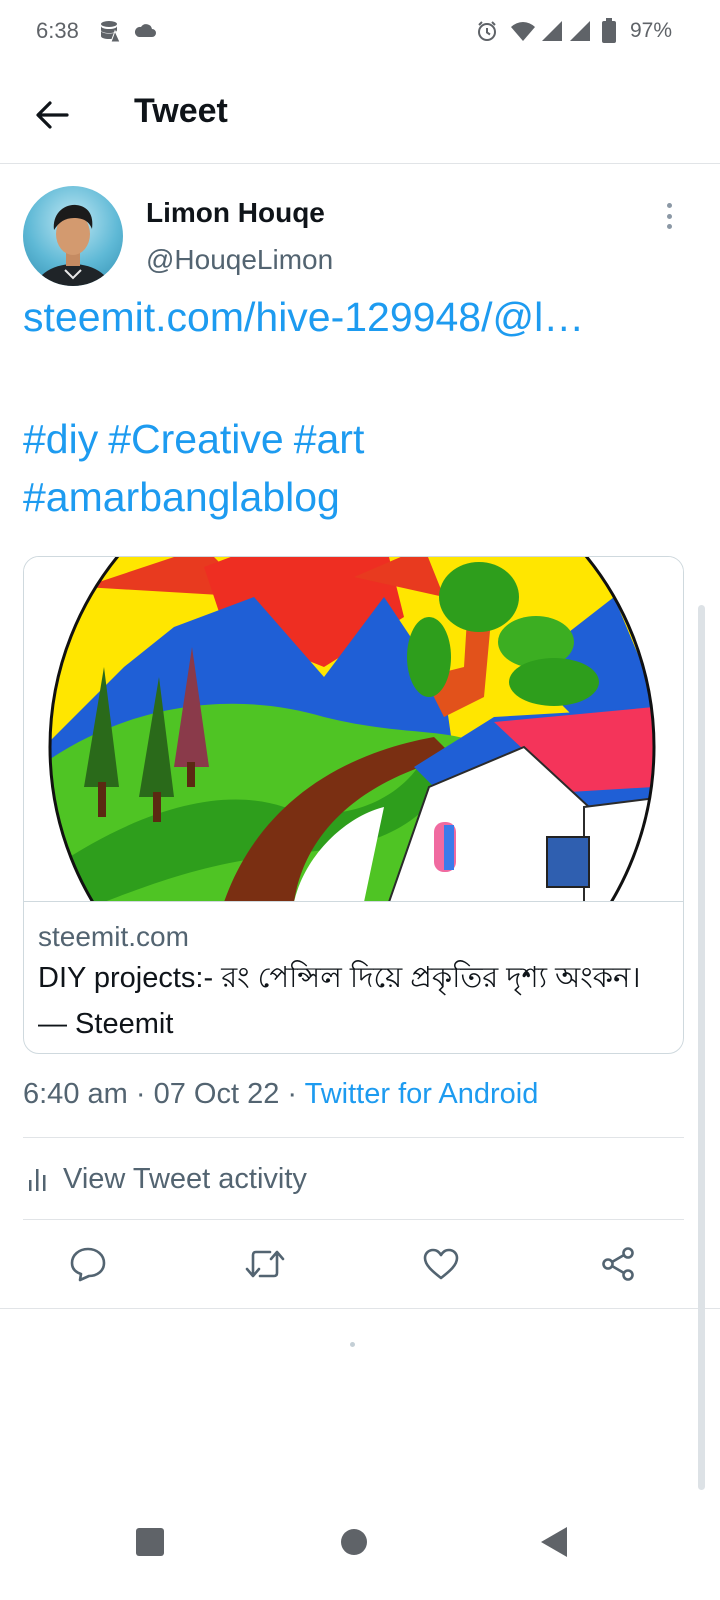 The height and width of the screenshot is (1600, 720). What do you see at coordinates (360, 32) in the screenshot?
I see `status-bar: 6:38 97%` at bounding box center [360, 32].